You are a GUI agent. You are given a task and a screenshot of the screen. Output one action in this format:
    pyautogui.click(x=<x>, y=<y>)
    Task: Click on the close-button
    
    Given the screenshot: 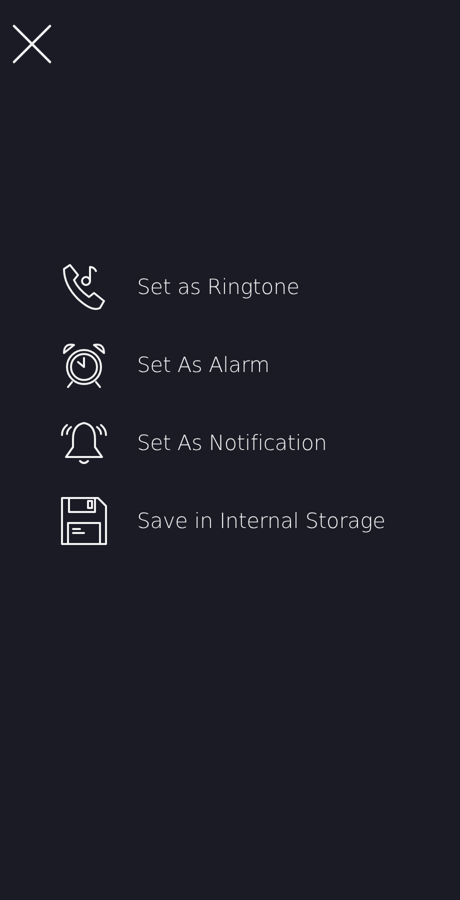 What is the action you would take?
    pyautogui.click(x=32, y=44)
    